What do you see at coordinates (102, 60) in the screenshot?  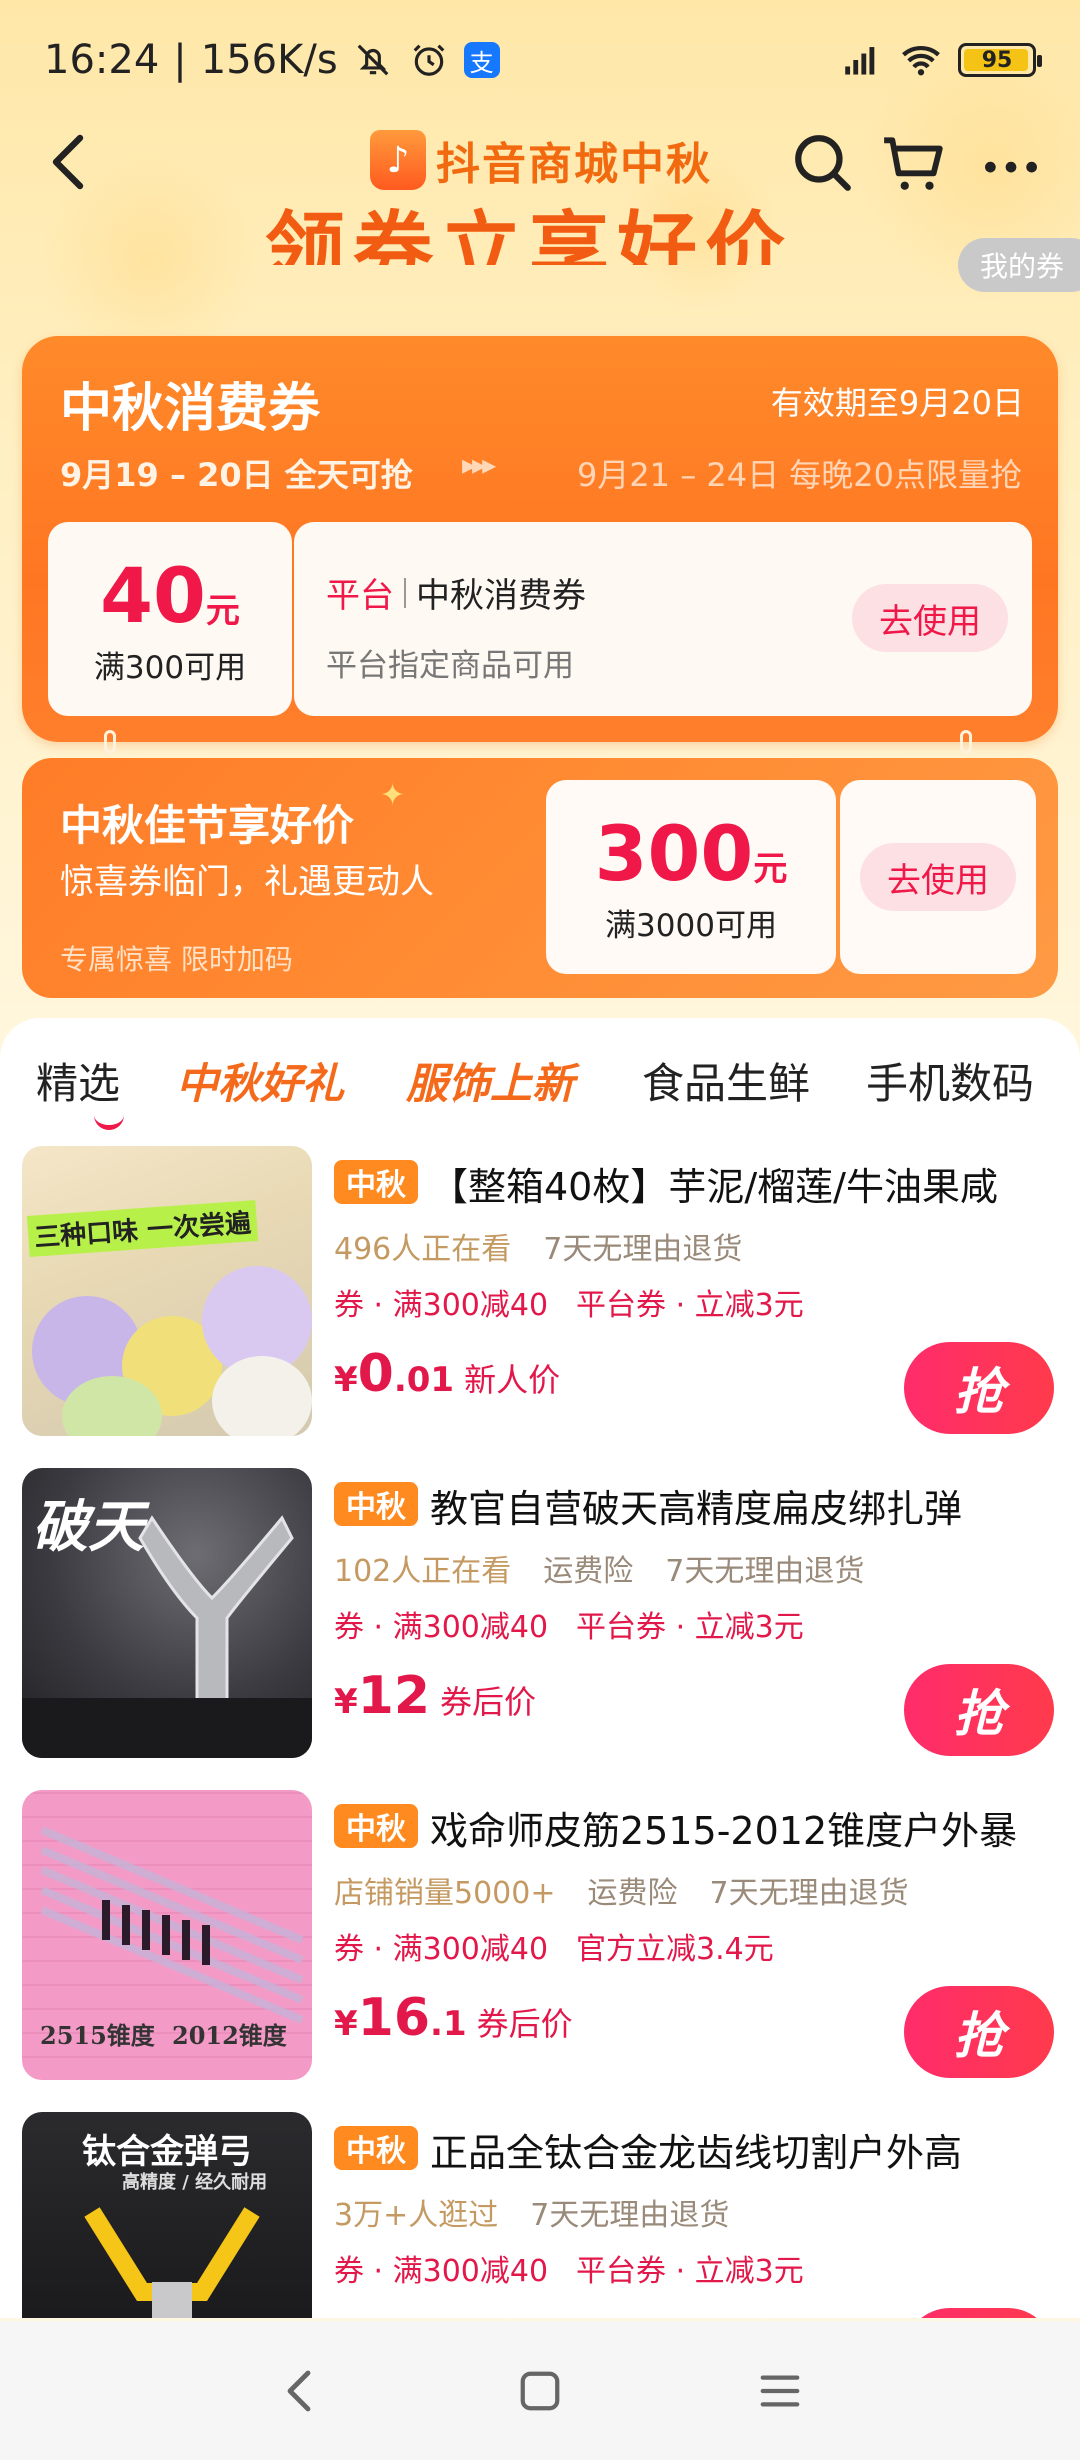 I see `status-time: 16:24` at bounding box center [102, 60].